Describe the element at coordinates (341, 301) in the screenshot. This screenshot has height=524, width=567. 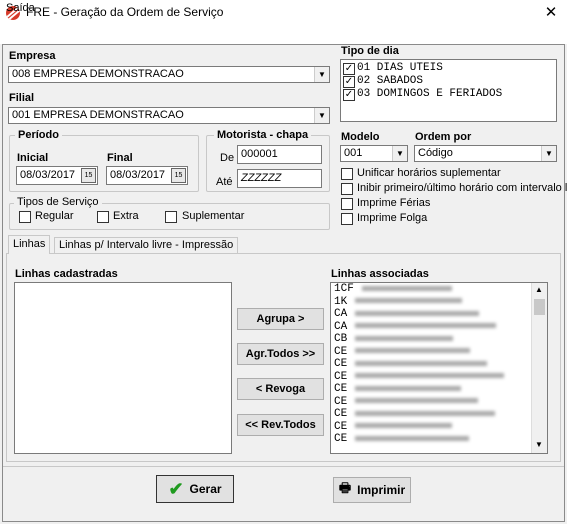
I see `line-code: 1K` at that location.